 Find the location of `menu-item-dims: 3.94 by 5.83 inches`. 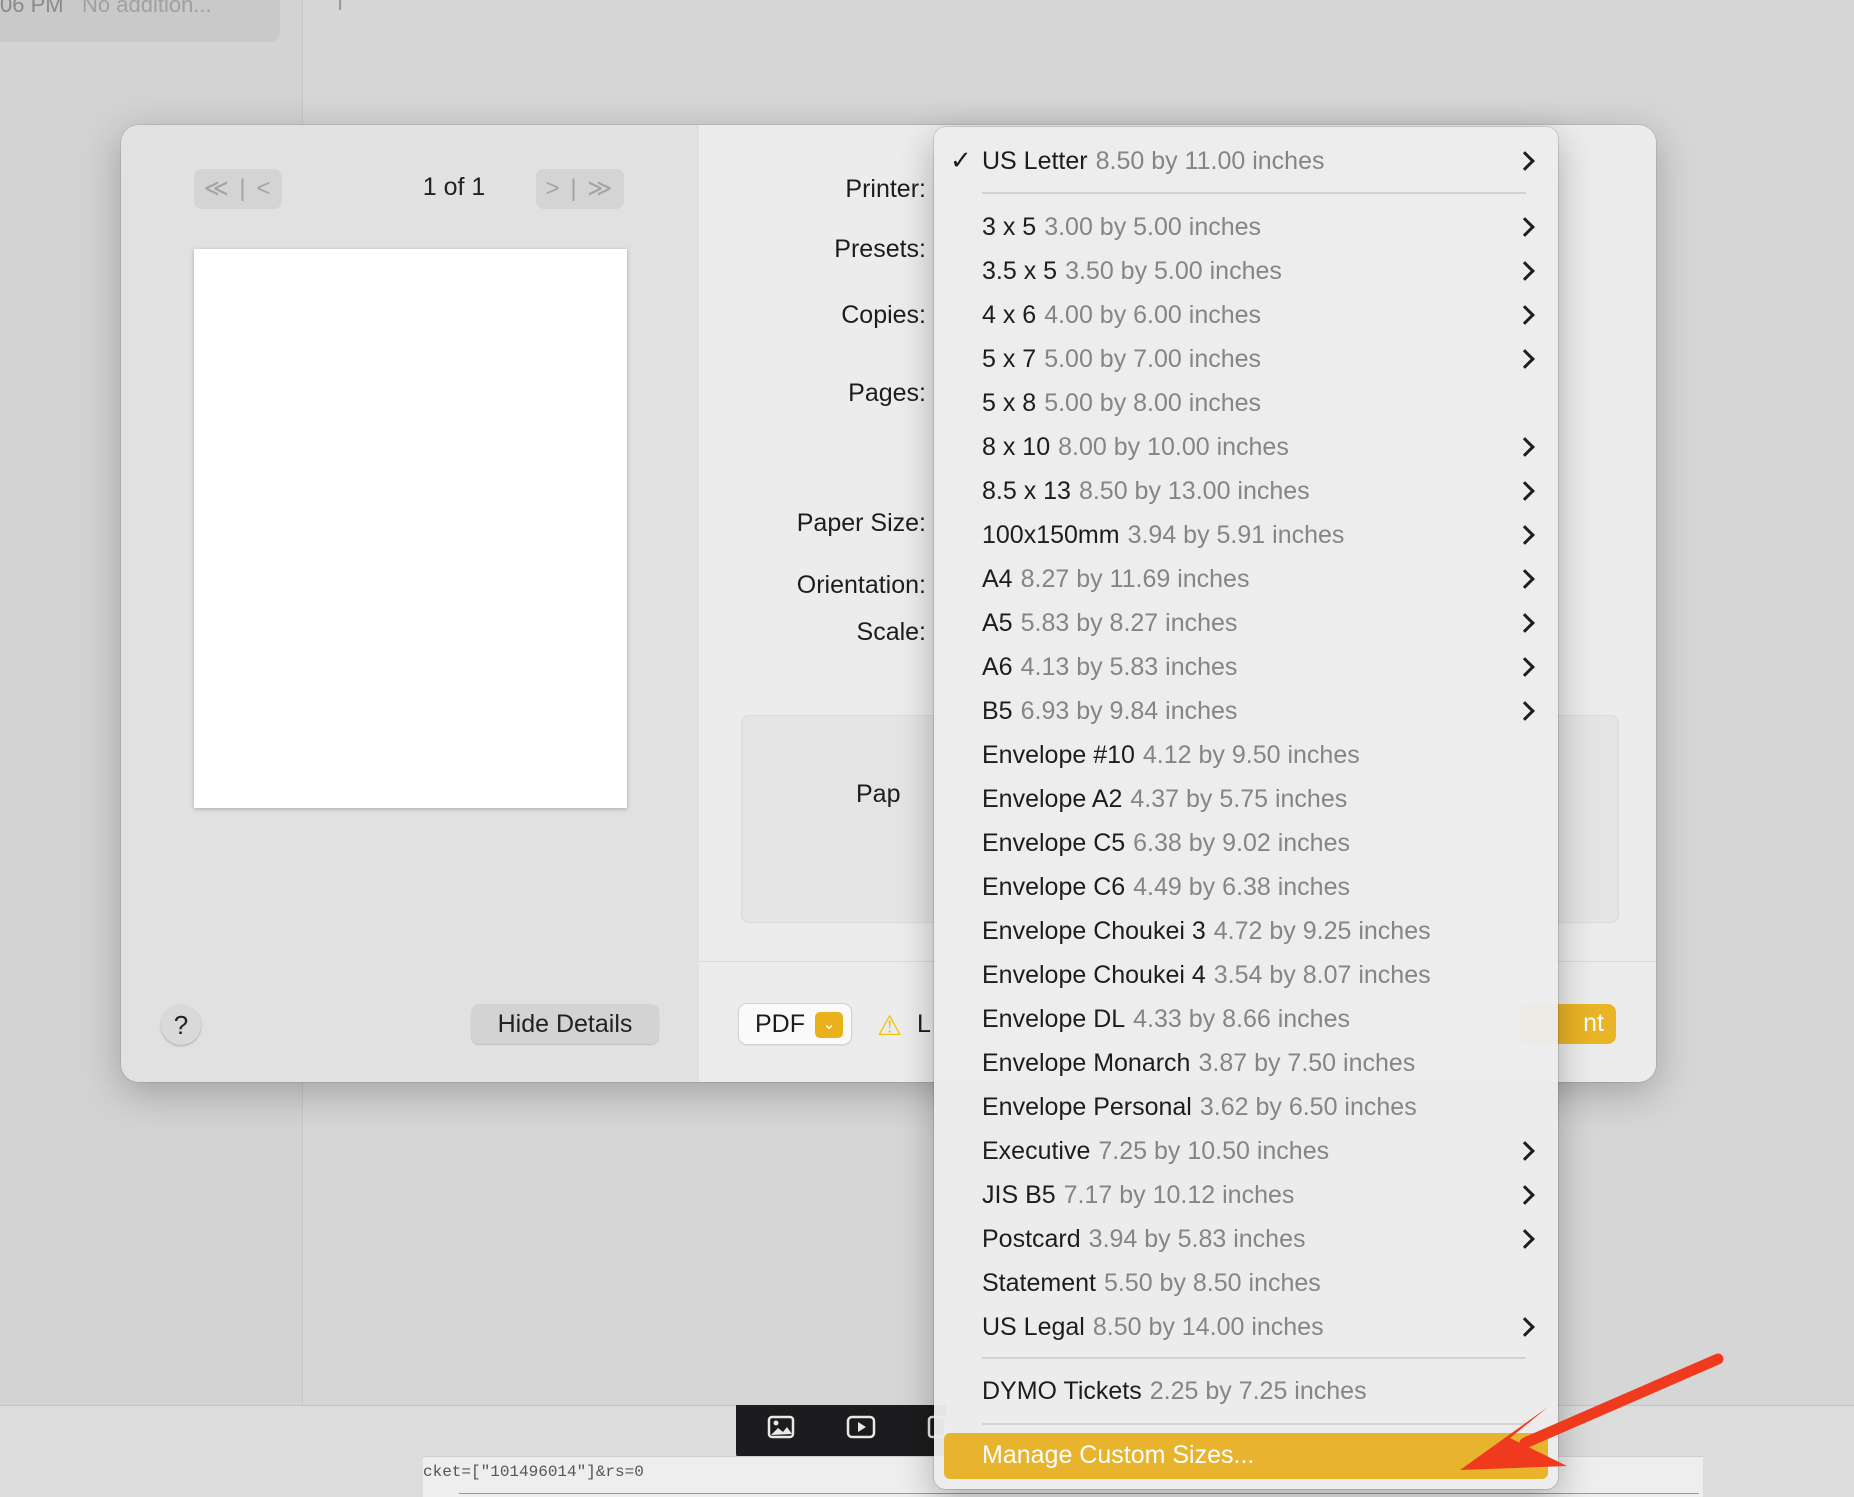

menu-item-dims: 3.94 by 5.83 inches is located at coordinates (1197, 1239).